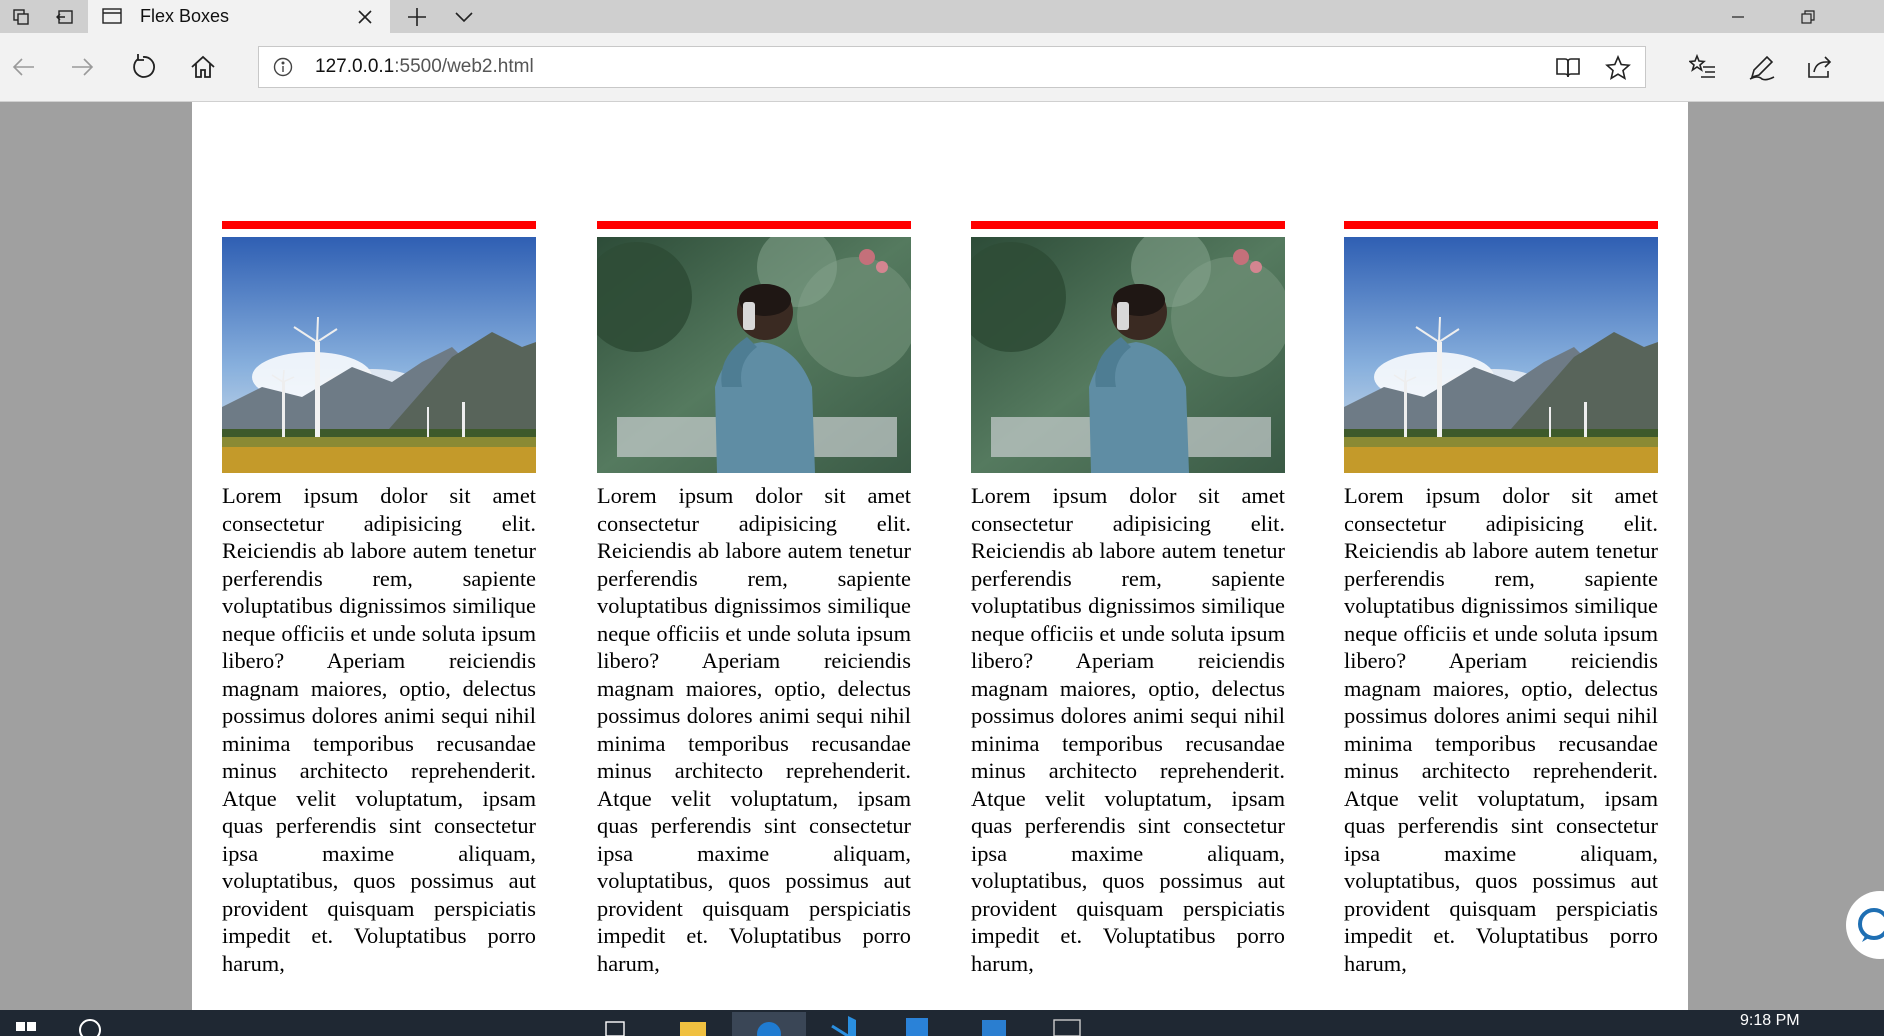 Image resolution: width=1884 pixels, height=1036 pixels. I want to click on taskbar-clock: 9:18 PM, so click(1770, 1021).